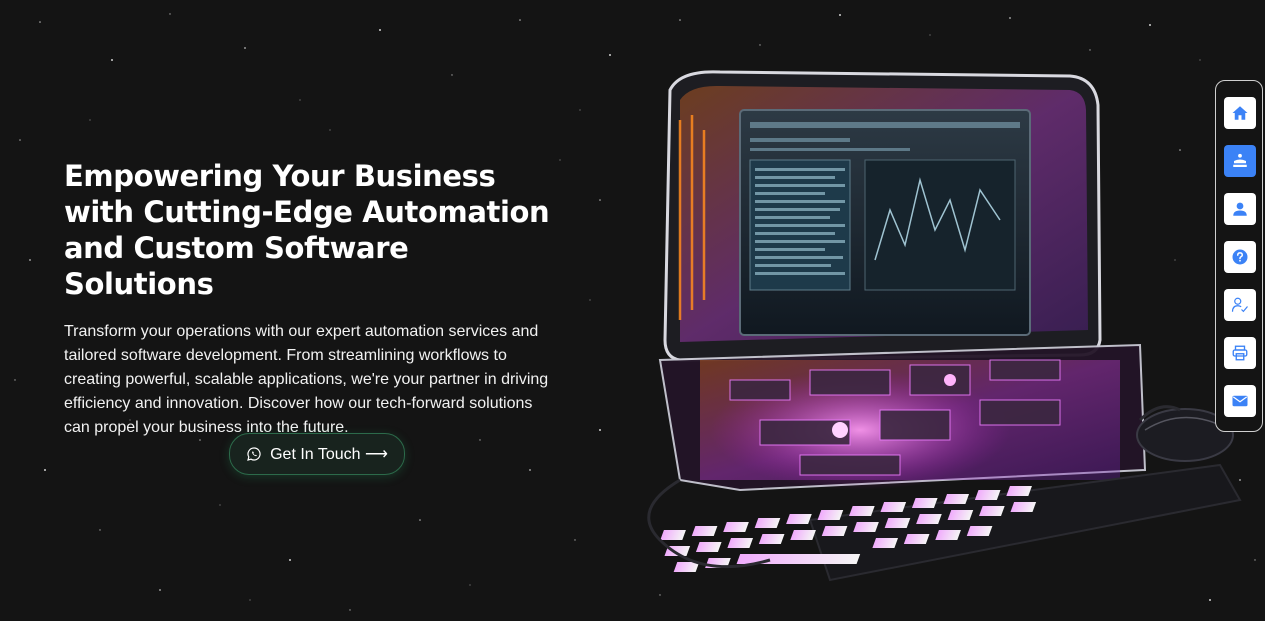 The image size is (1265, 621). I want to click on help-icon, so click(1240, 257).